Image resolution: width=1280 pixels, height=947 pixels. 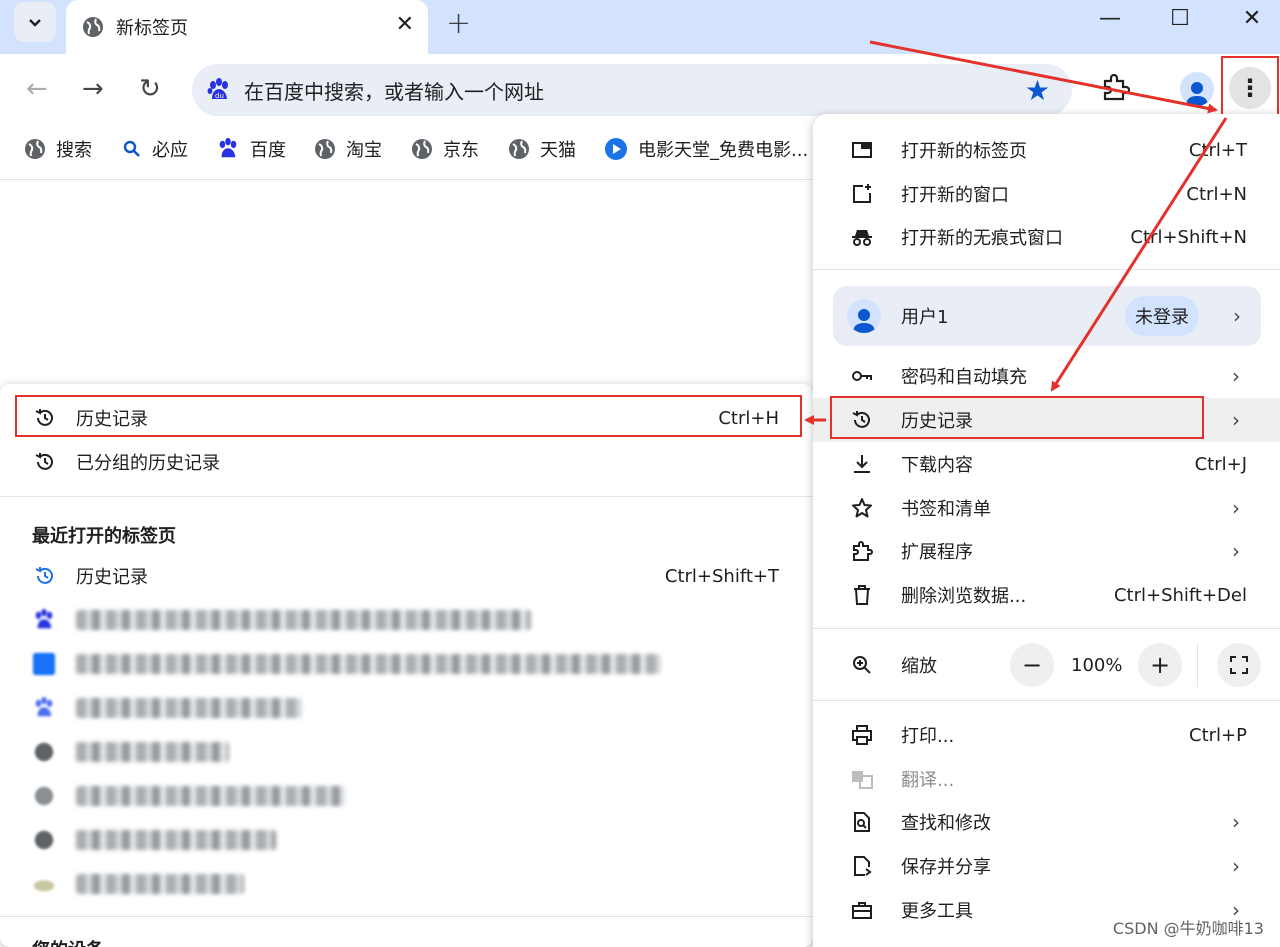 What do you see at coordinates (1016, 232) in the screenshot?
I see `annotation-arrows` at bounding box center [1016, 232].